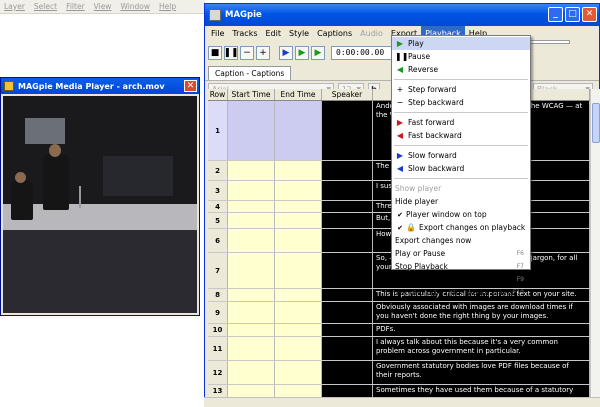  I want to click on magpie-titlebar: MAGpie, so click(402, 15).